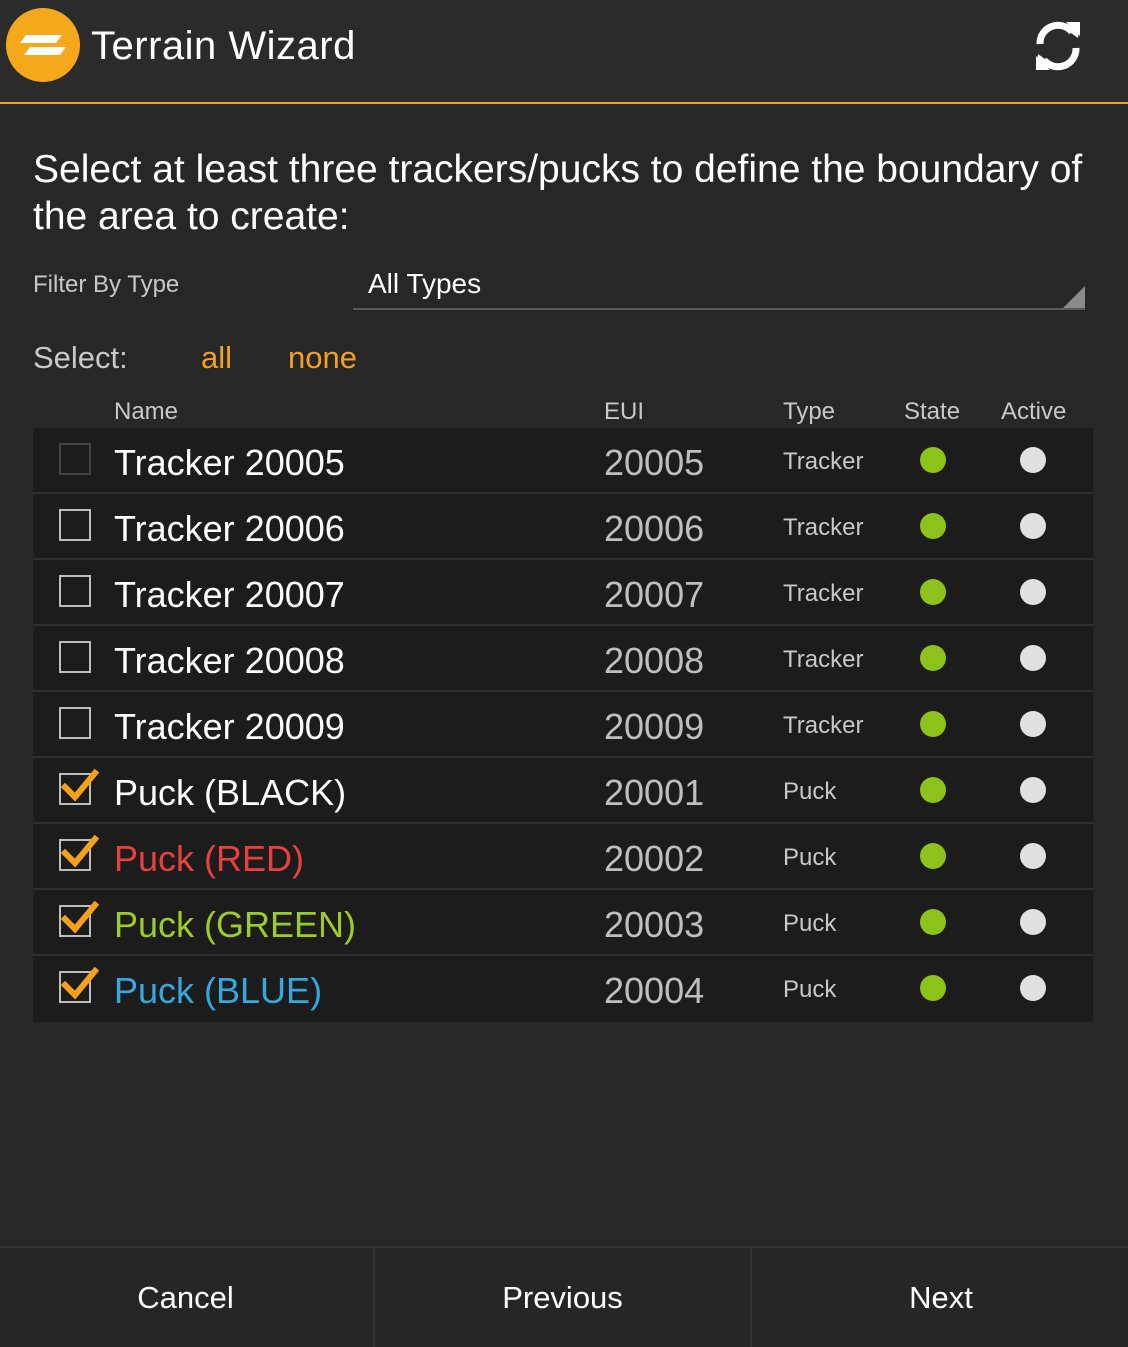 The width and height of the screenshot is (1128, 1347). I want to click on table-row: Tracker 20007 20007 Tracker, so click(563, 593).